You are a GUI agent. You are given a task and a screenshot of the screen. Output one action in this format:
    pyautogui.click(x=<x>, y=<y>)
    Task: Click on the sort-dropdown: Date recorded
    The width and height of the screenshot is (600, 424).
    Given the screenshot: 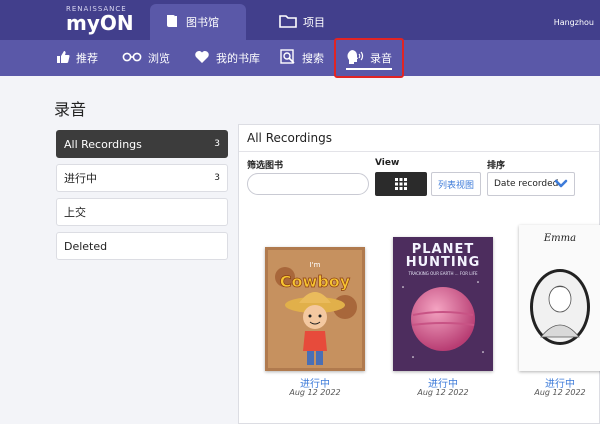 What is the action you would take?
    pyautogui.click(x=531, y=184)
    